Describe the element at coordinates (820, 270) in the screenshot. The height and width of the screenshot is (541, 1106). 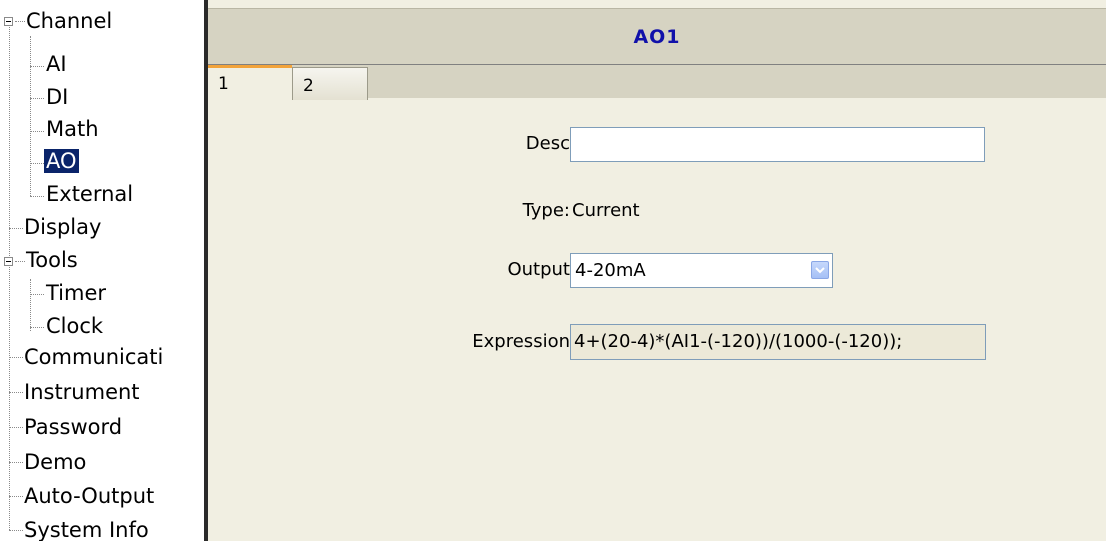
I see `chevron-down-icon` at that location.